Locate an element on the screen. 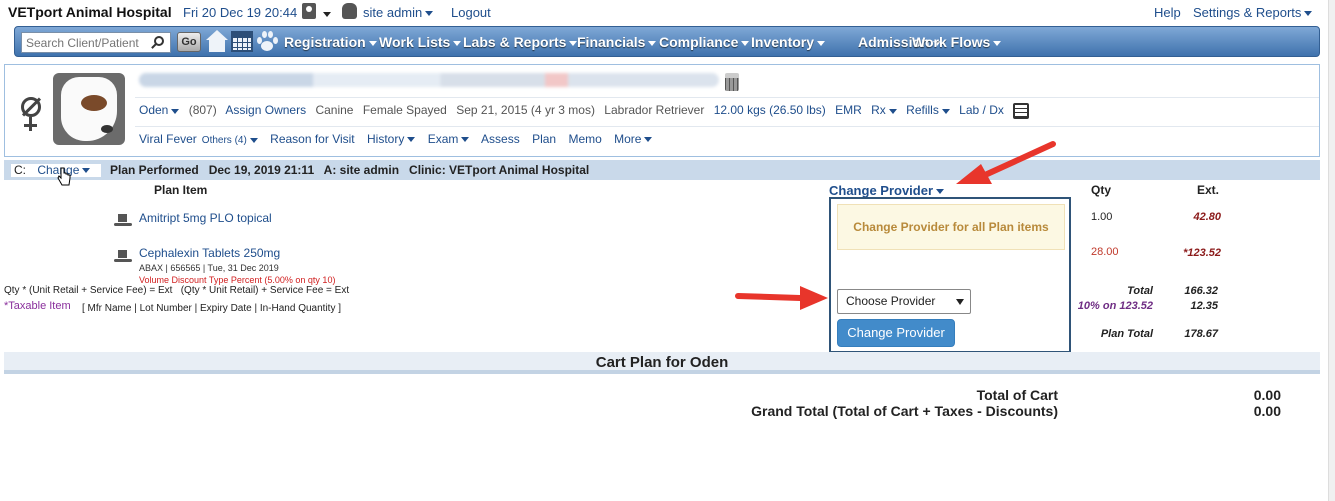  nav-work-lists: Work Lists is located at coordinates (420, 42).